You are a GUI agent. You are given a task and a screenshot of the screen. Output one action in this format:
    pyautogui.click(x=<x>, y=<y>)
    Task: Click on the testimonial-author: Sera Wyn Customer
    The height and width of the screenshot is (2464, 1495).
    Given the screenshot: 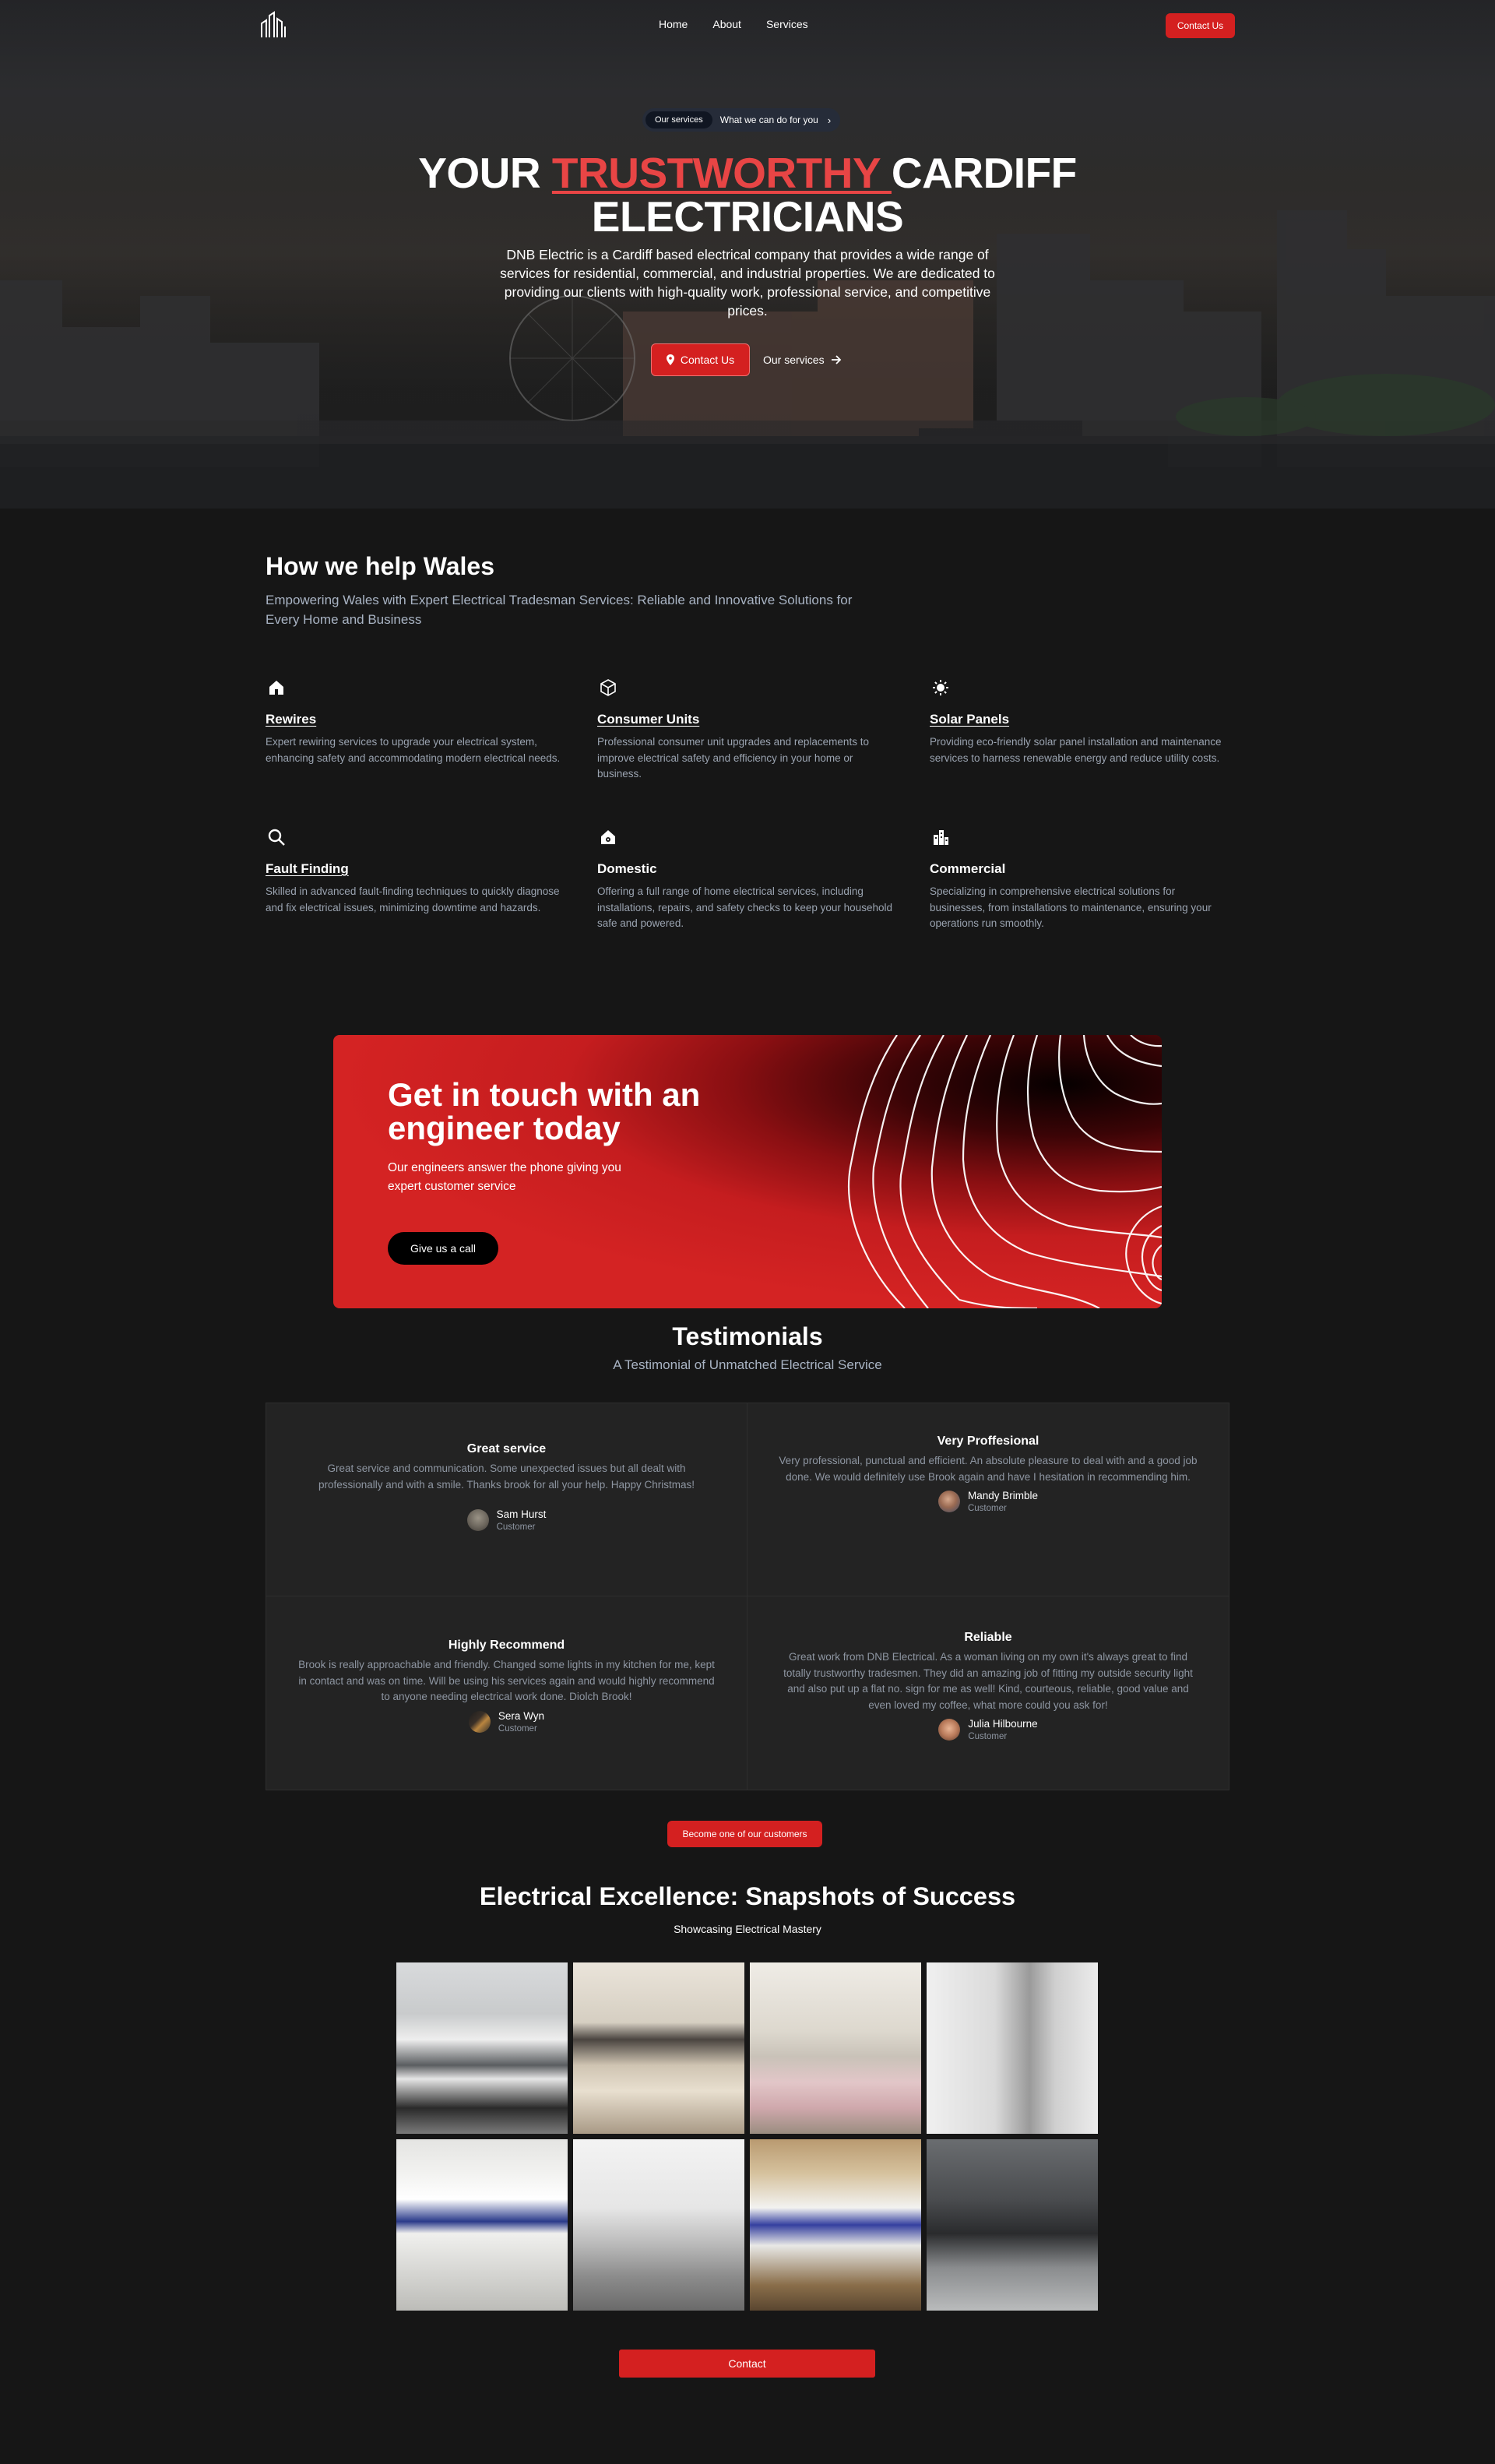 What is the action you would take?
    pyautogui.click(x=507, y=1722)
    